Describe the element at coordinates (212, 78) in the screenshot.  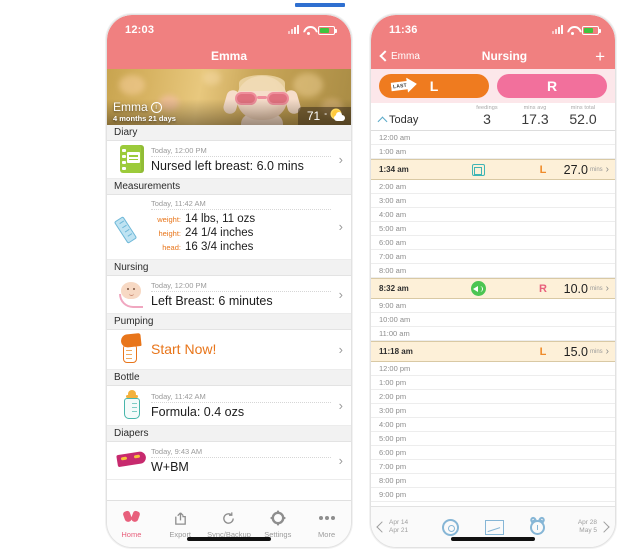
I see `bokeh-decoration` at that location.